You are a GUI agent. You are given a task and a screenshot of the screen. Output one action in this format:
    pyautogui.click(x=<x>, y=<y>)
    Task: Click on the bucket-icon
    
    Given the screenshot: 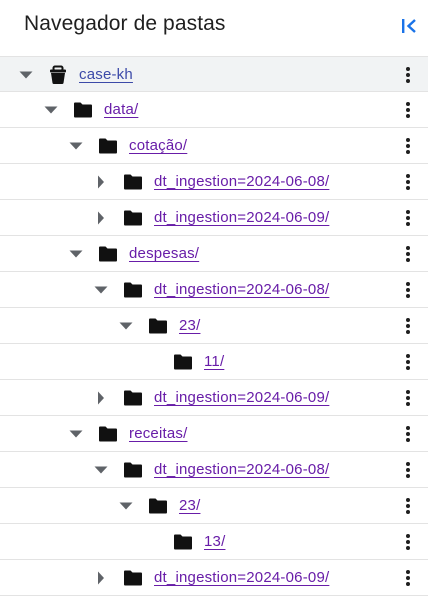 What is the action you would take?
    pyautogui.click(x=58, y=74)
    